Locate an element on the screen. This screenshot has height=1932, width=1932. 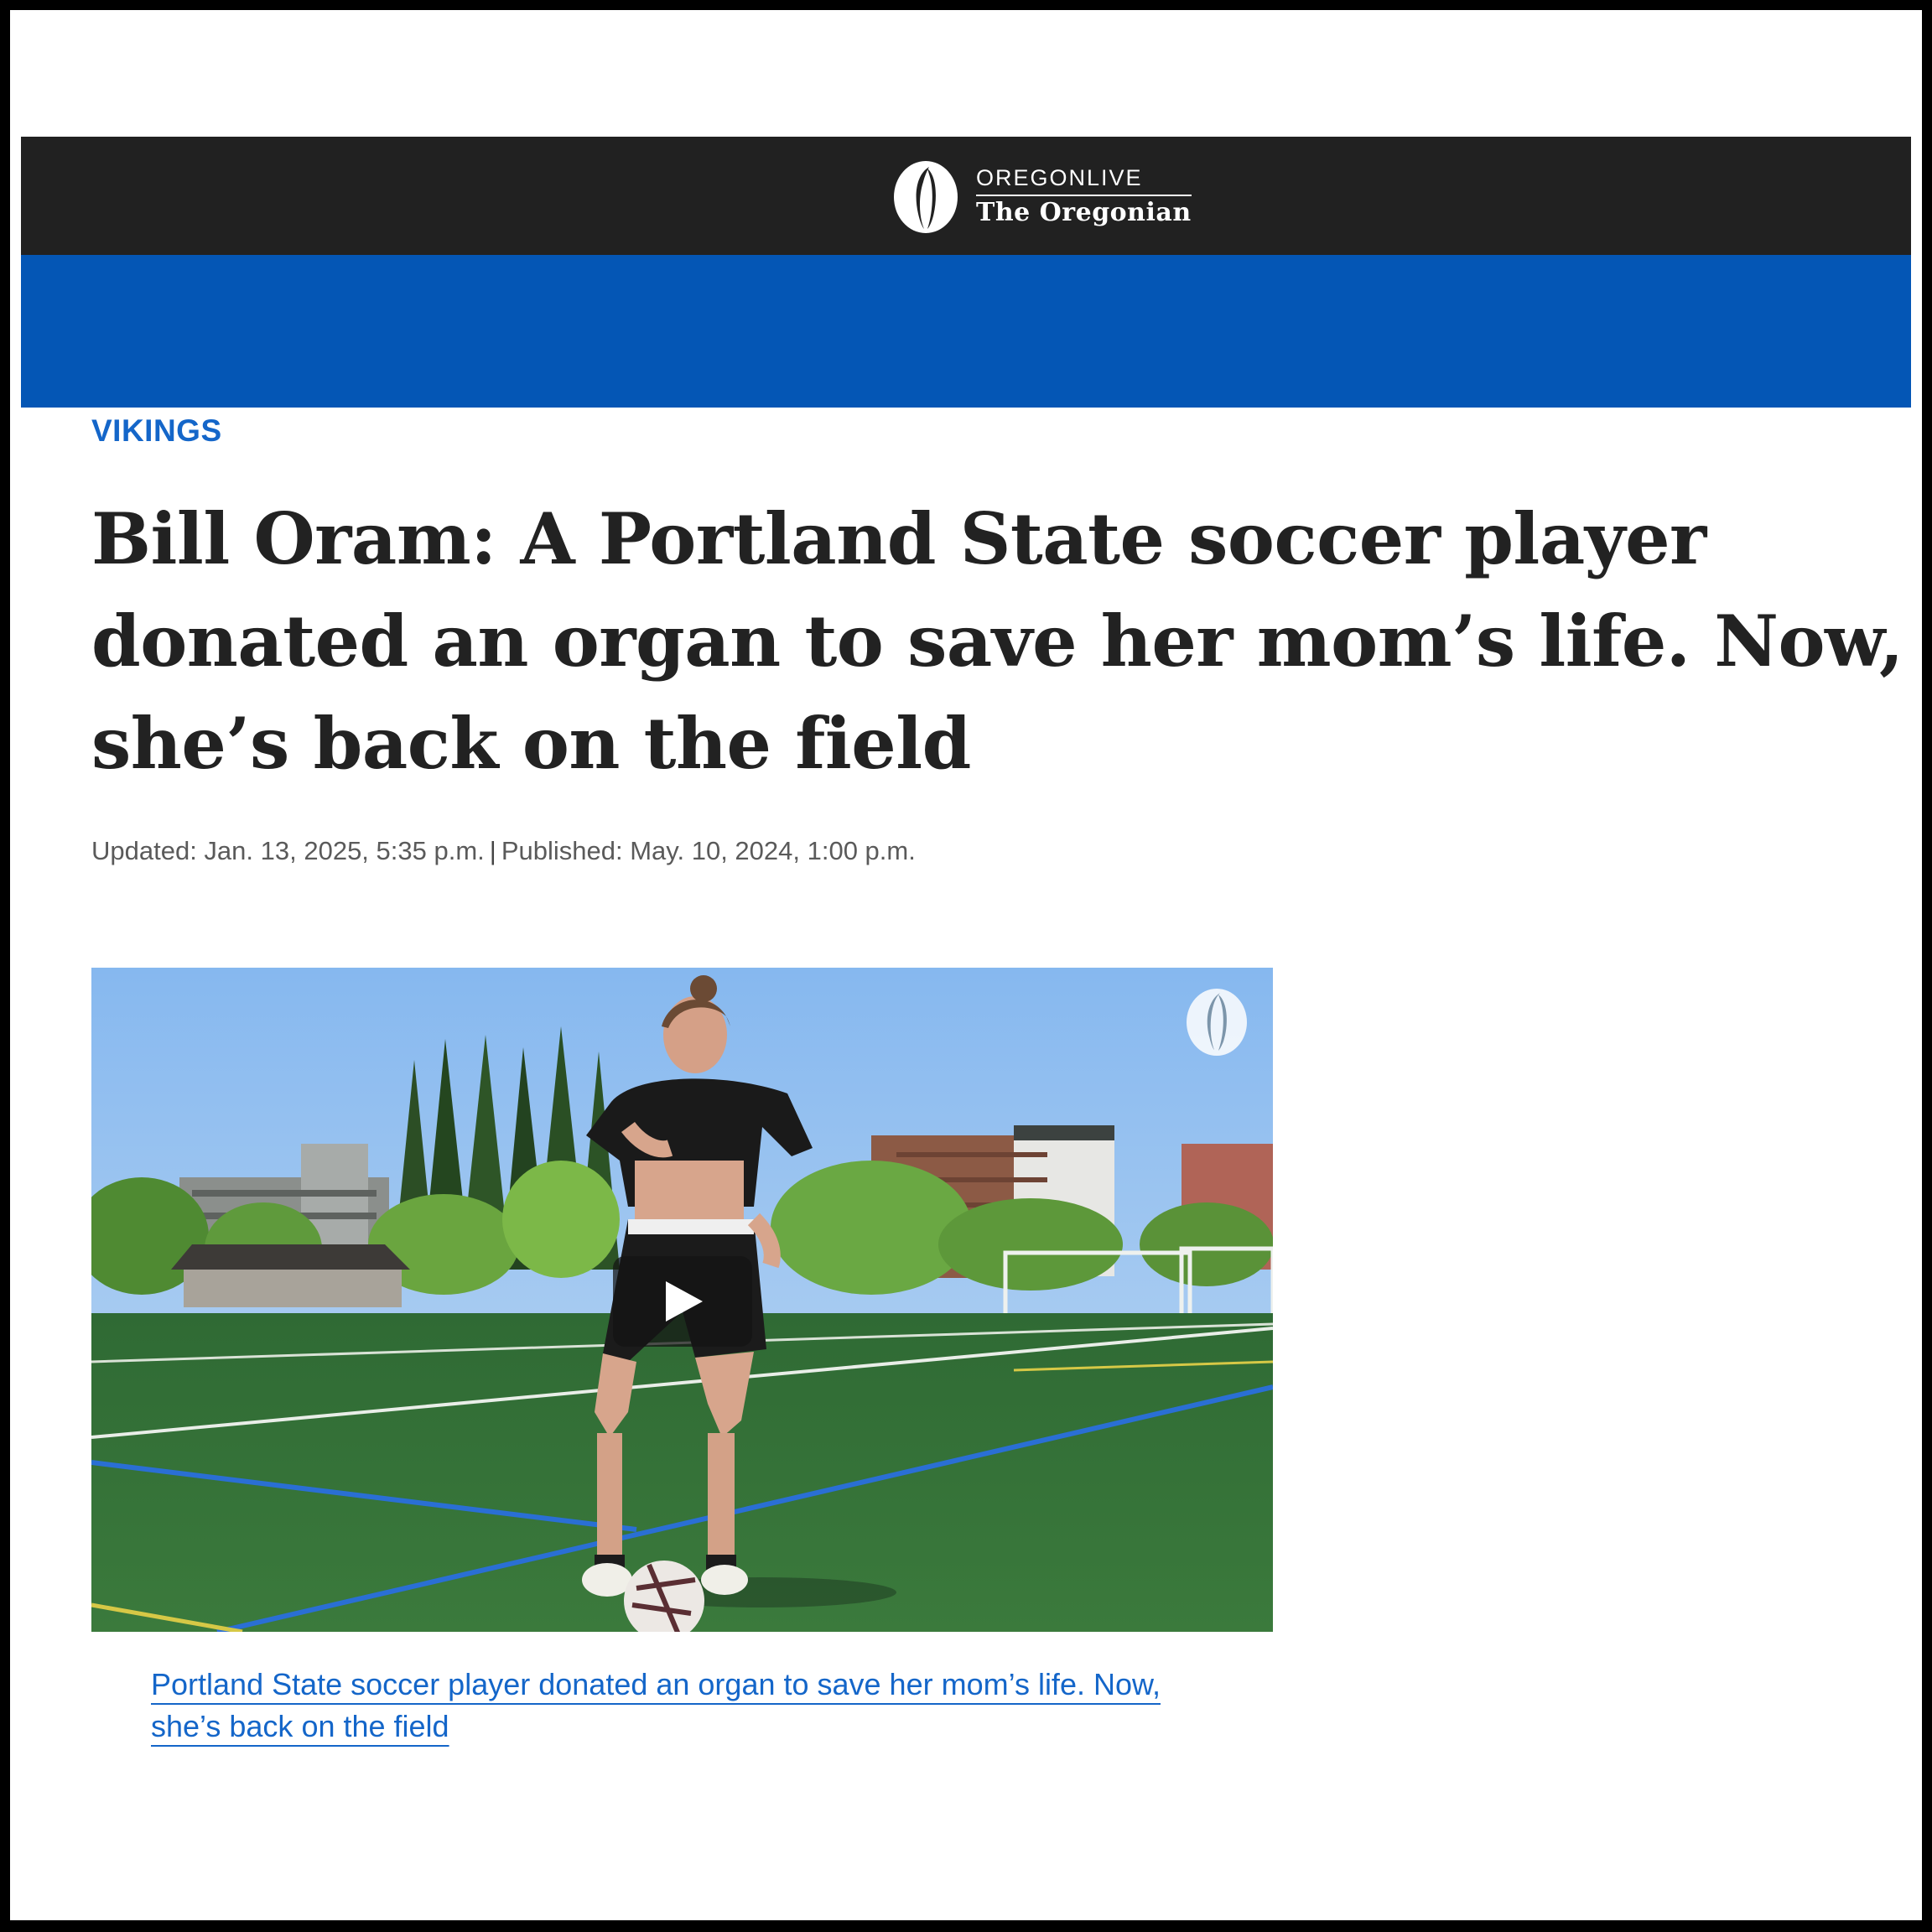
play-icon is located at coordinates (684, 1301).